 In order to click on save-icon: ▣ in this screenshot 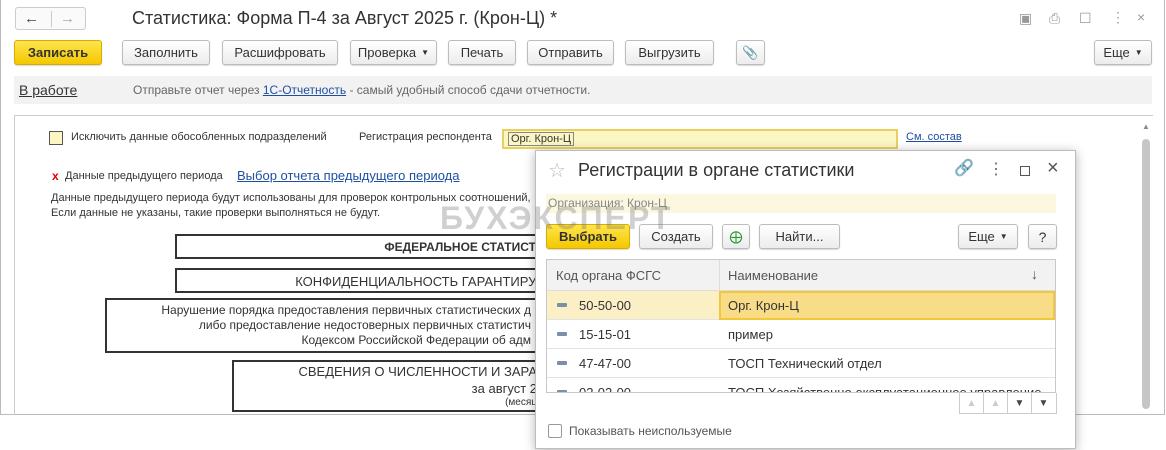, I will do `click(1025, 18)`.